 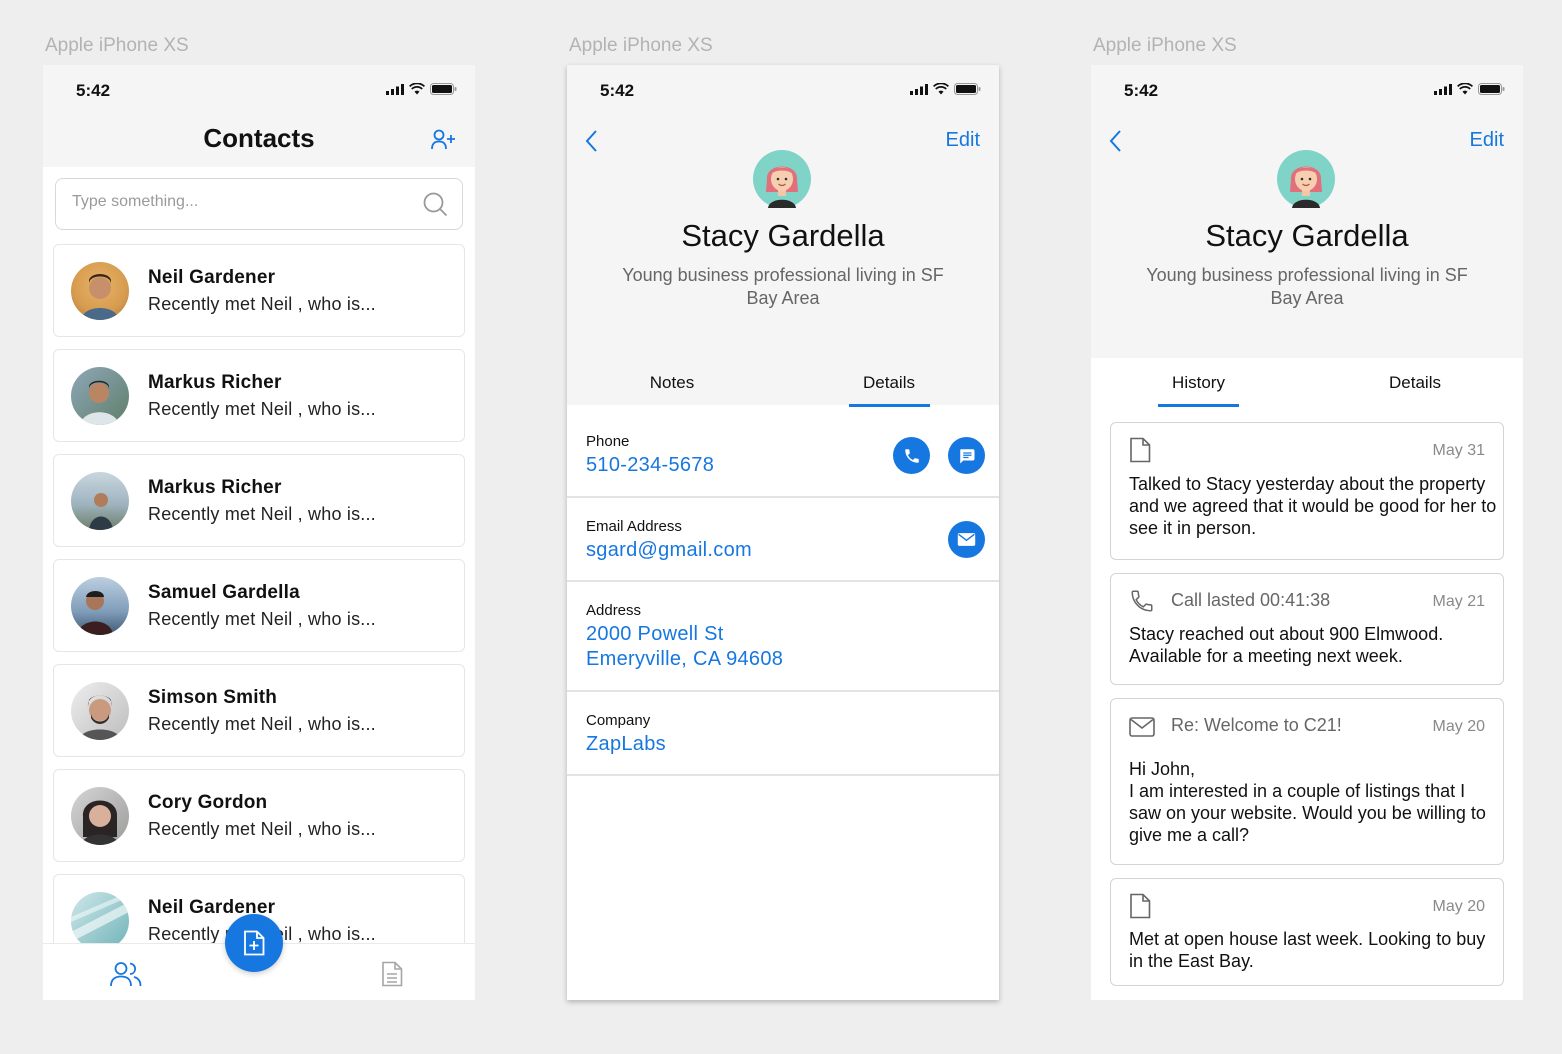 I want to click on add-document-icon, so click(x=254, y=943).